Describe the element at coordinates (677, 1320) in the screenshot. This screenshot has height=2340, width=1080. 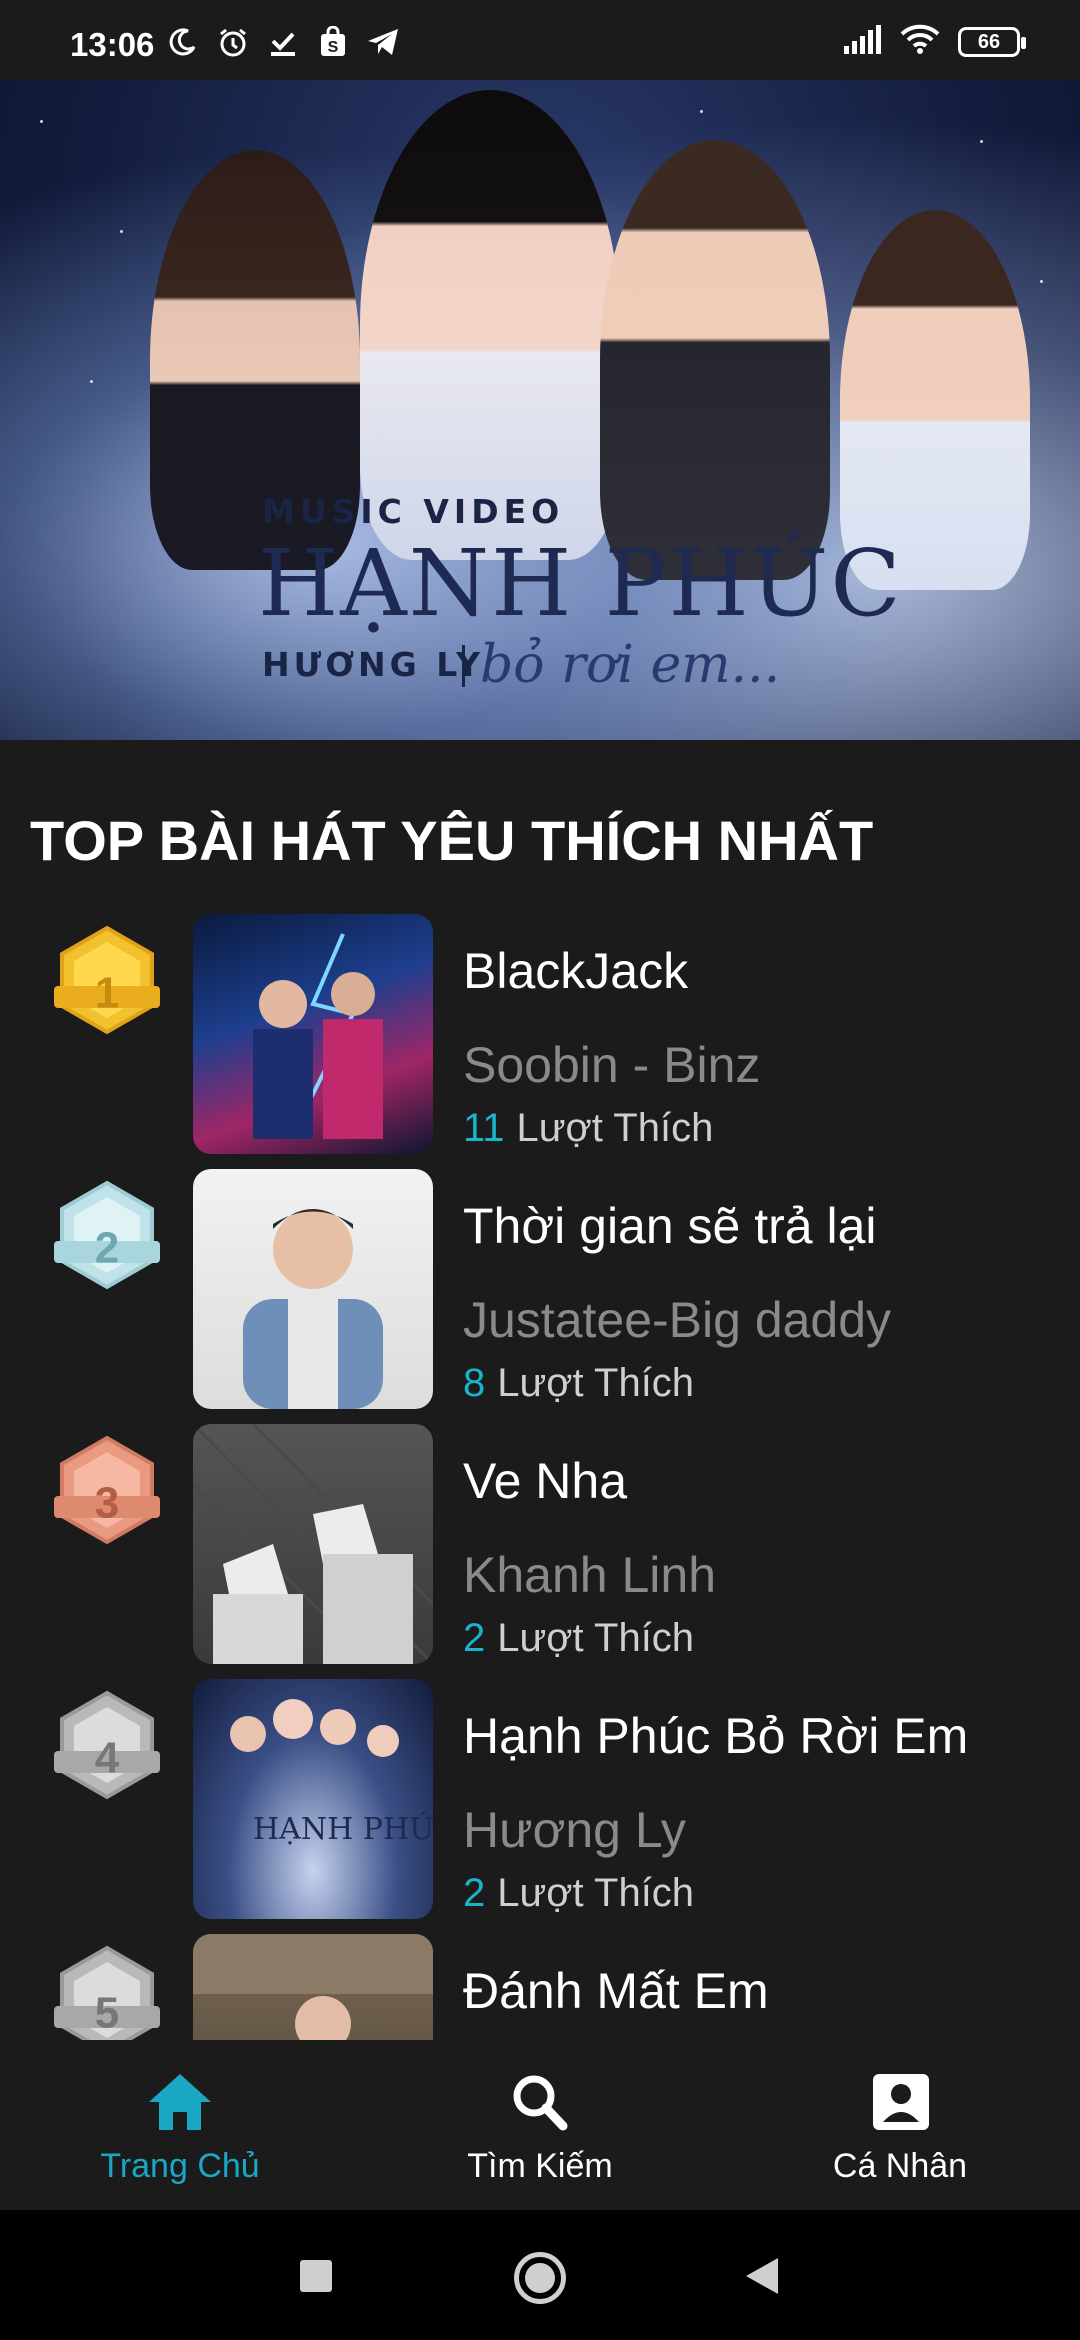
I see `song-artist: Justatee-Big daddy` at that location.